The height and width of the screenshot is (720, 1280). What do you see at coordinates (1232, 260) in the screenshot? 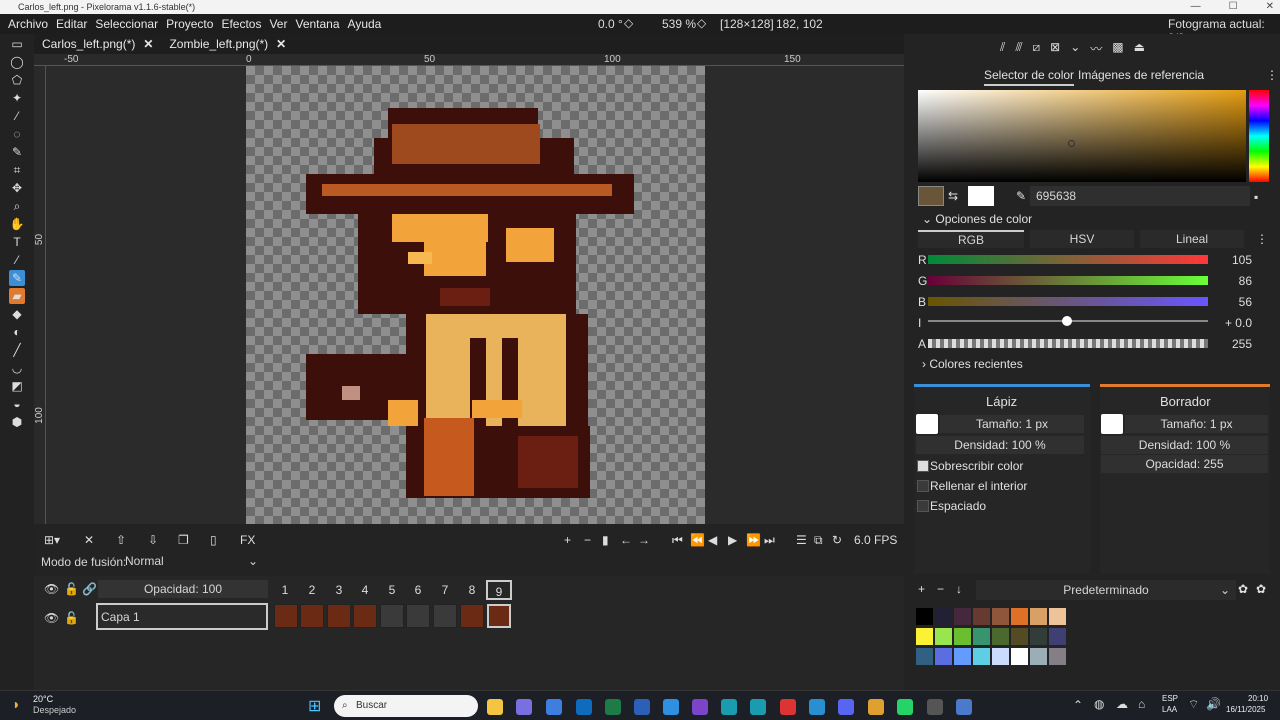
I see `red-value: 105` at bounding box center [1232, 260].